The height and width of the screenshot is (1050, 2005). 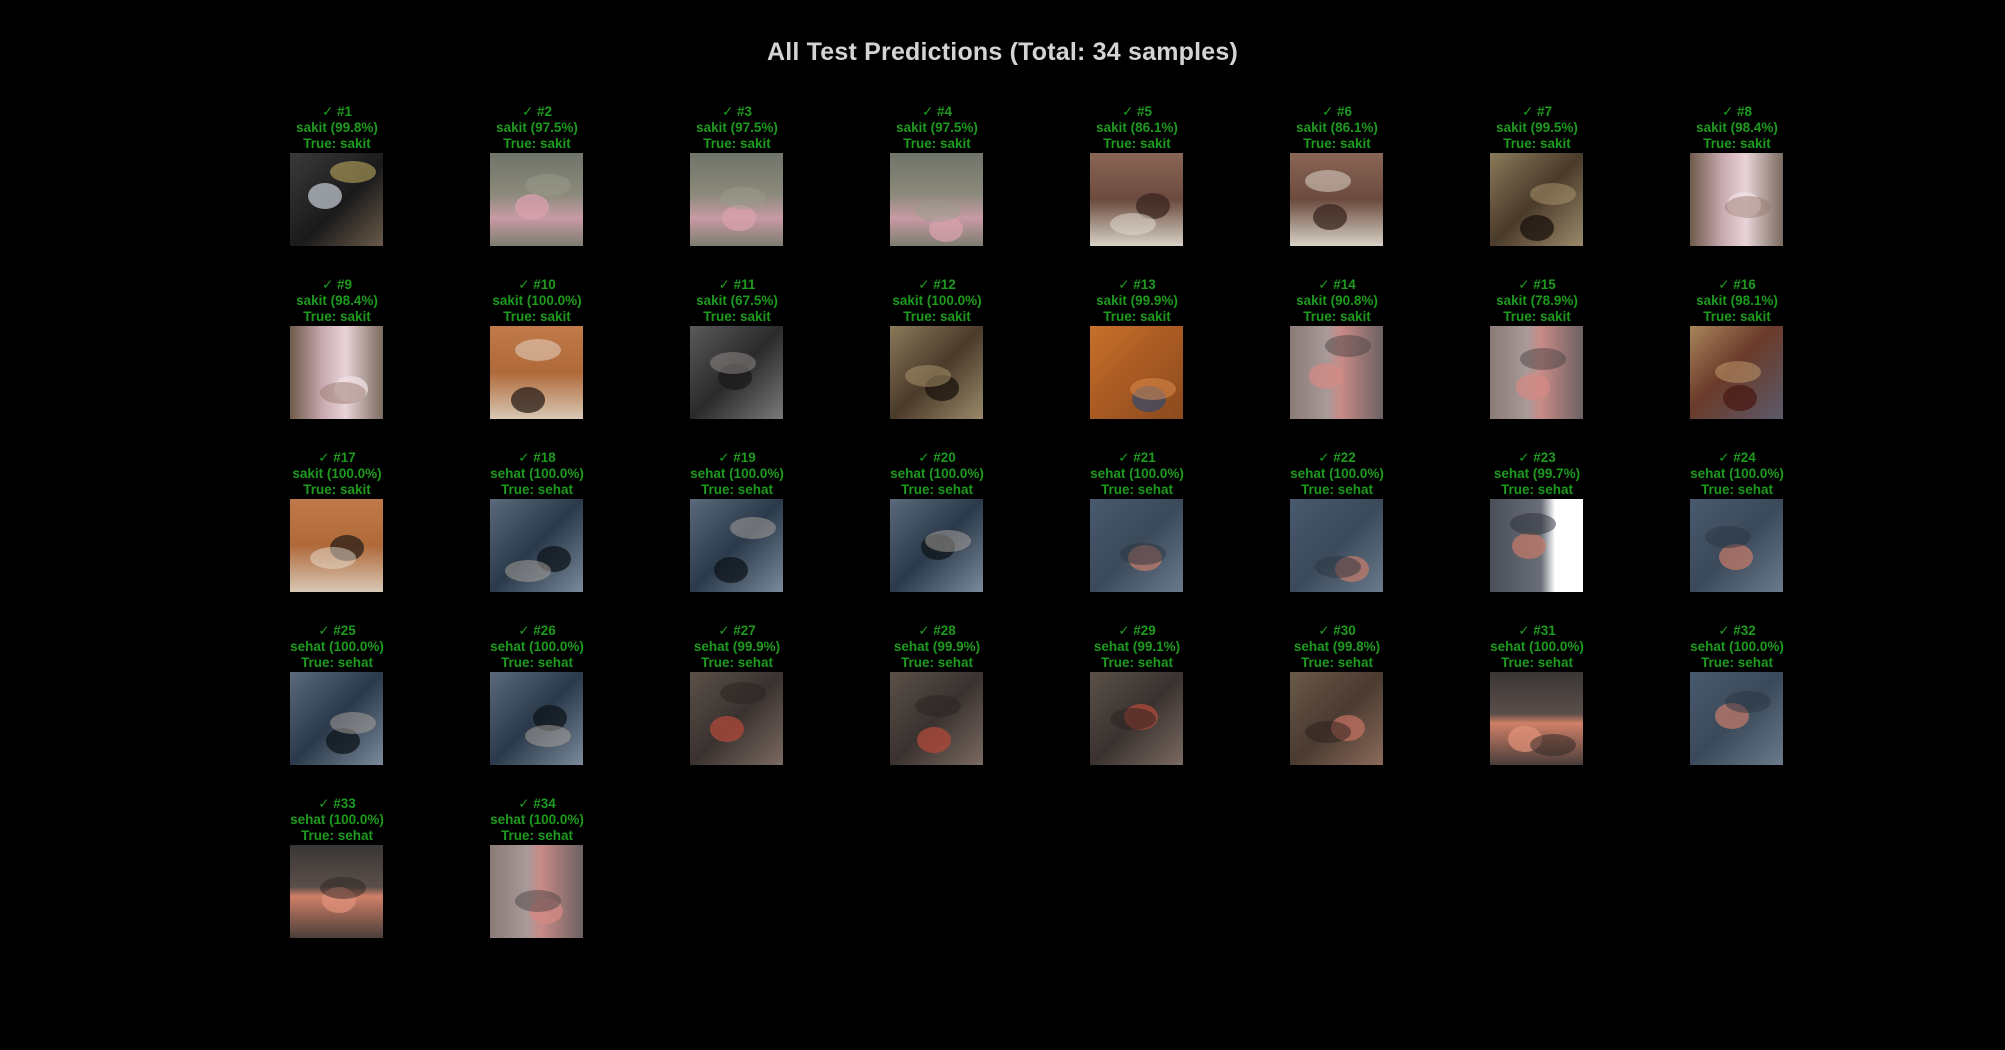 What do you see at coordinates (943, 111) in the screenshot?
I see `sample-id: #4` at bounding box center [943, 111].